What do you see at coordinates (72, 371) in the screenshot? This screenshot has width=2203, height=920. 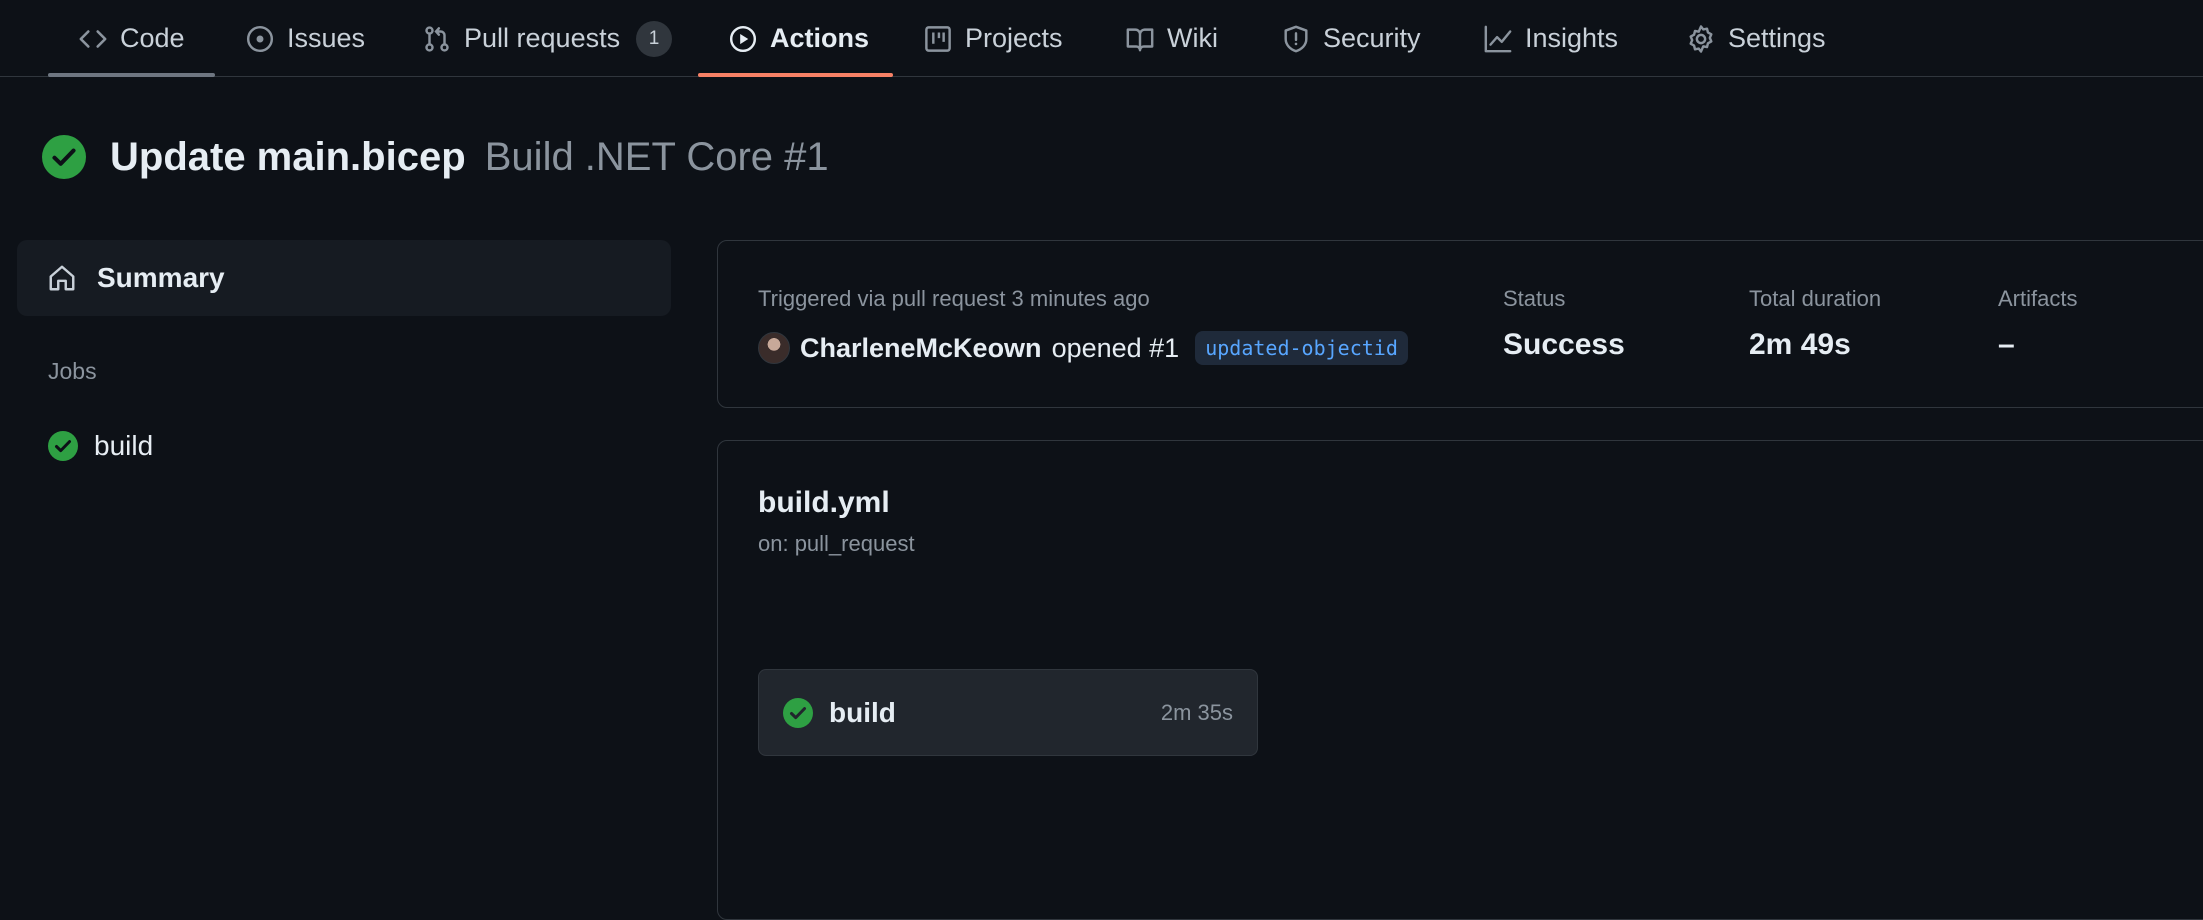 I see `jobs-heading: Jobs` at bounding box center [72, 371].